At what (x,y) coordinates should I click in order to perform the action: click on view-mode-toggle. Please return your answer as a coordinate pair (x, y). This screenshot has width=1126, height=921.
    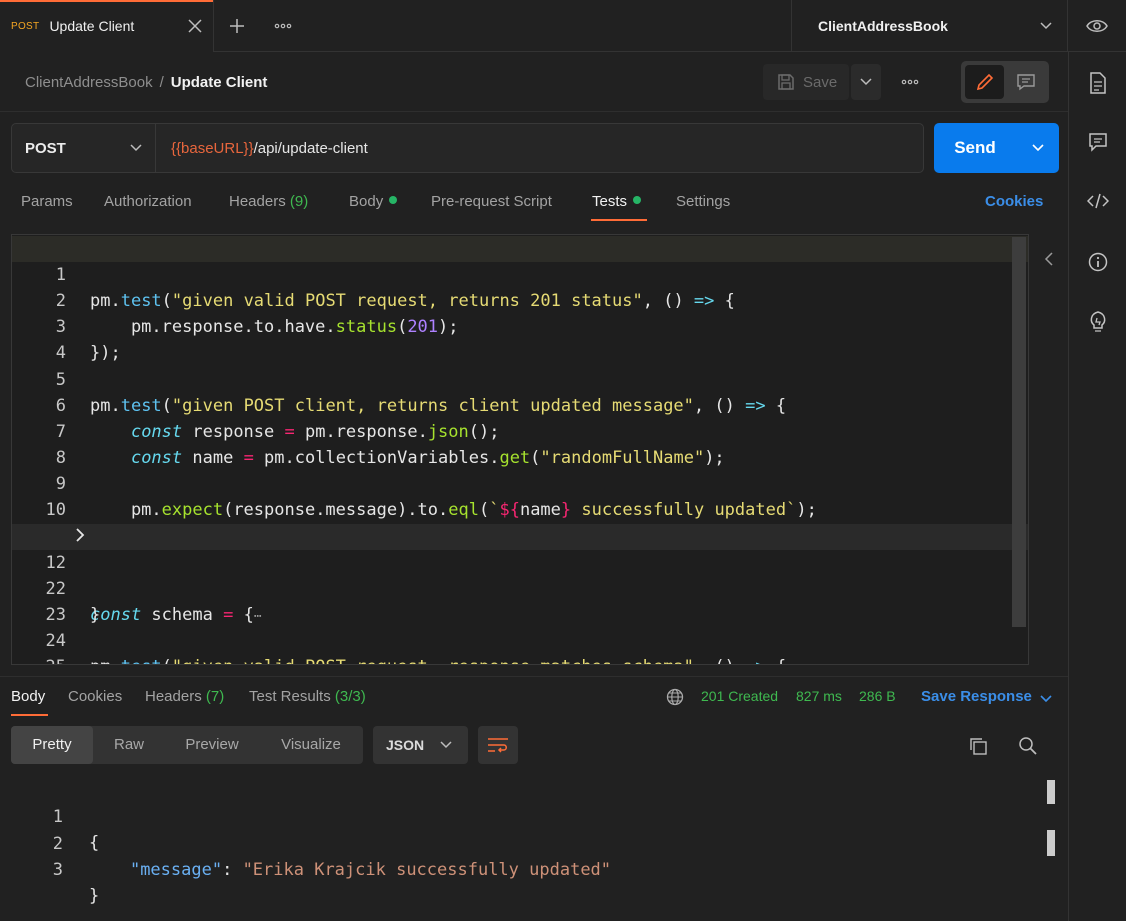
    Looking at the image, I should click on (1005, 82).